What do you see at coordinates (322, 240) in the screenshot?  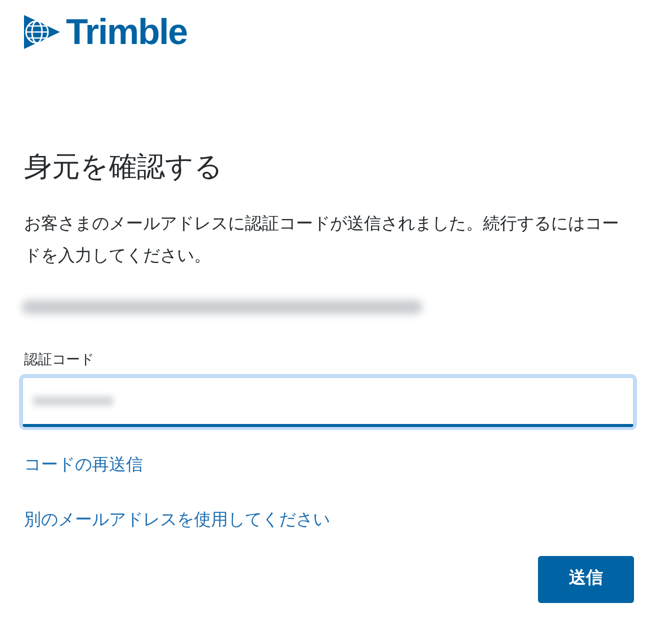 I see `instruction-text: お客さまのメールアドレスに認証コードが送信されました。続行するにはコードを入力してください。` at bounding box center [322, 240].